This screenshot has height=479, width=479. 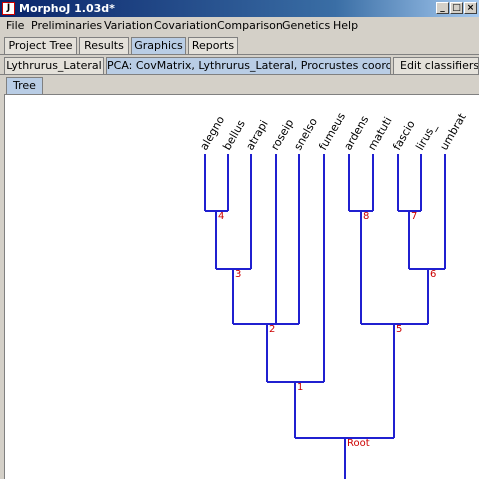 I want to click on minimize-button: _, so click(x=442, y=8).